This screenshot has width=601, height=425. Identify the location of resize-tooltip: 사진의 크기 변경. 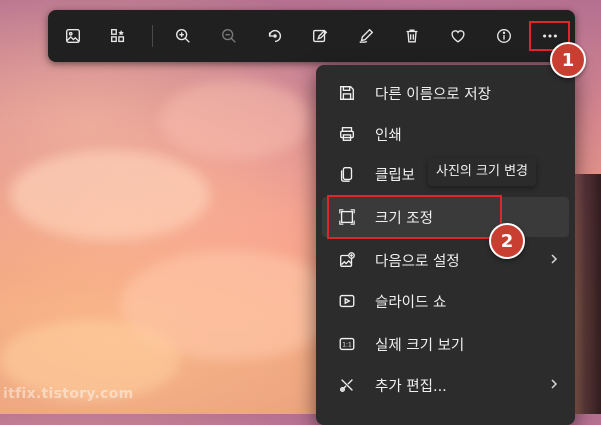
(482, 172).